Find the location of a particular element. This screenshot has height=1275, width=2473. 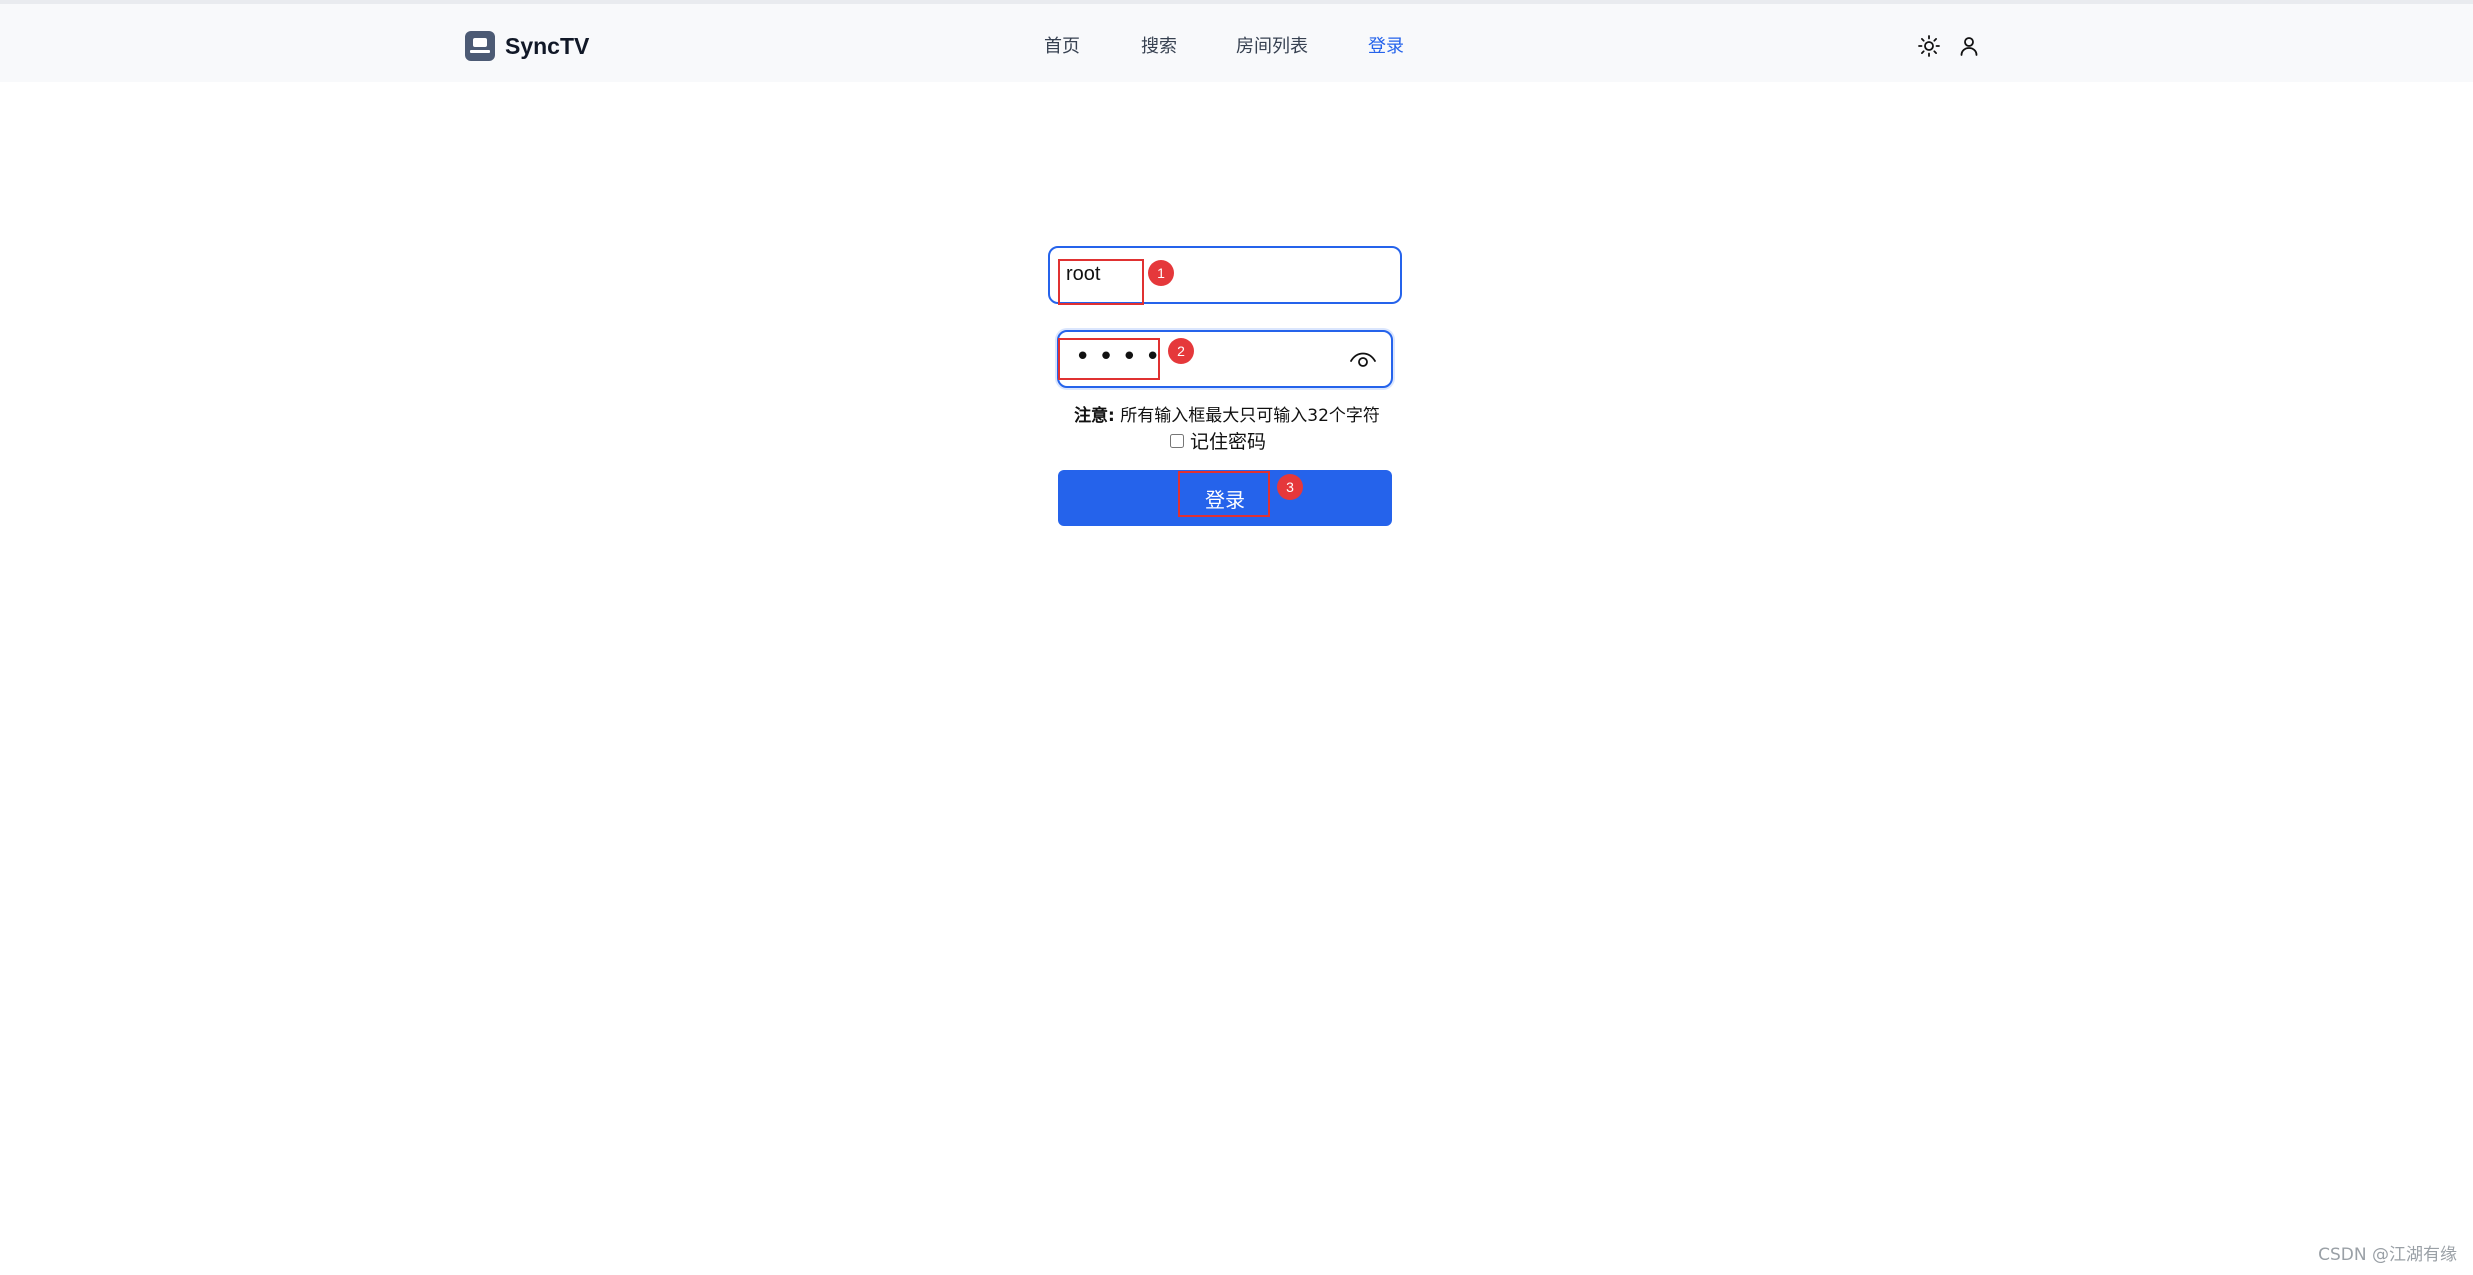

annotation-badge-3: 3 is located at coordinates (1290, 487).